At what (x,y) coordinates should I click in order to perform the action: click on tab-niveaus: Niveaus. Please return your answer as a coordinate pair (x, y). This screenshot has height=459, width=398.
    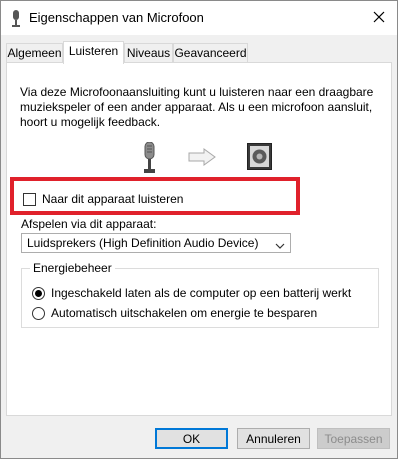
    Looking at the image, I should click on (148, 53).